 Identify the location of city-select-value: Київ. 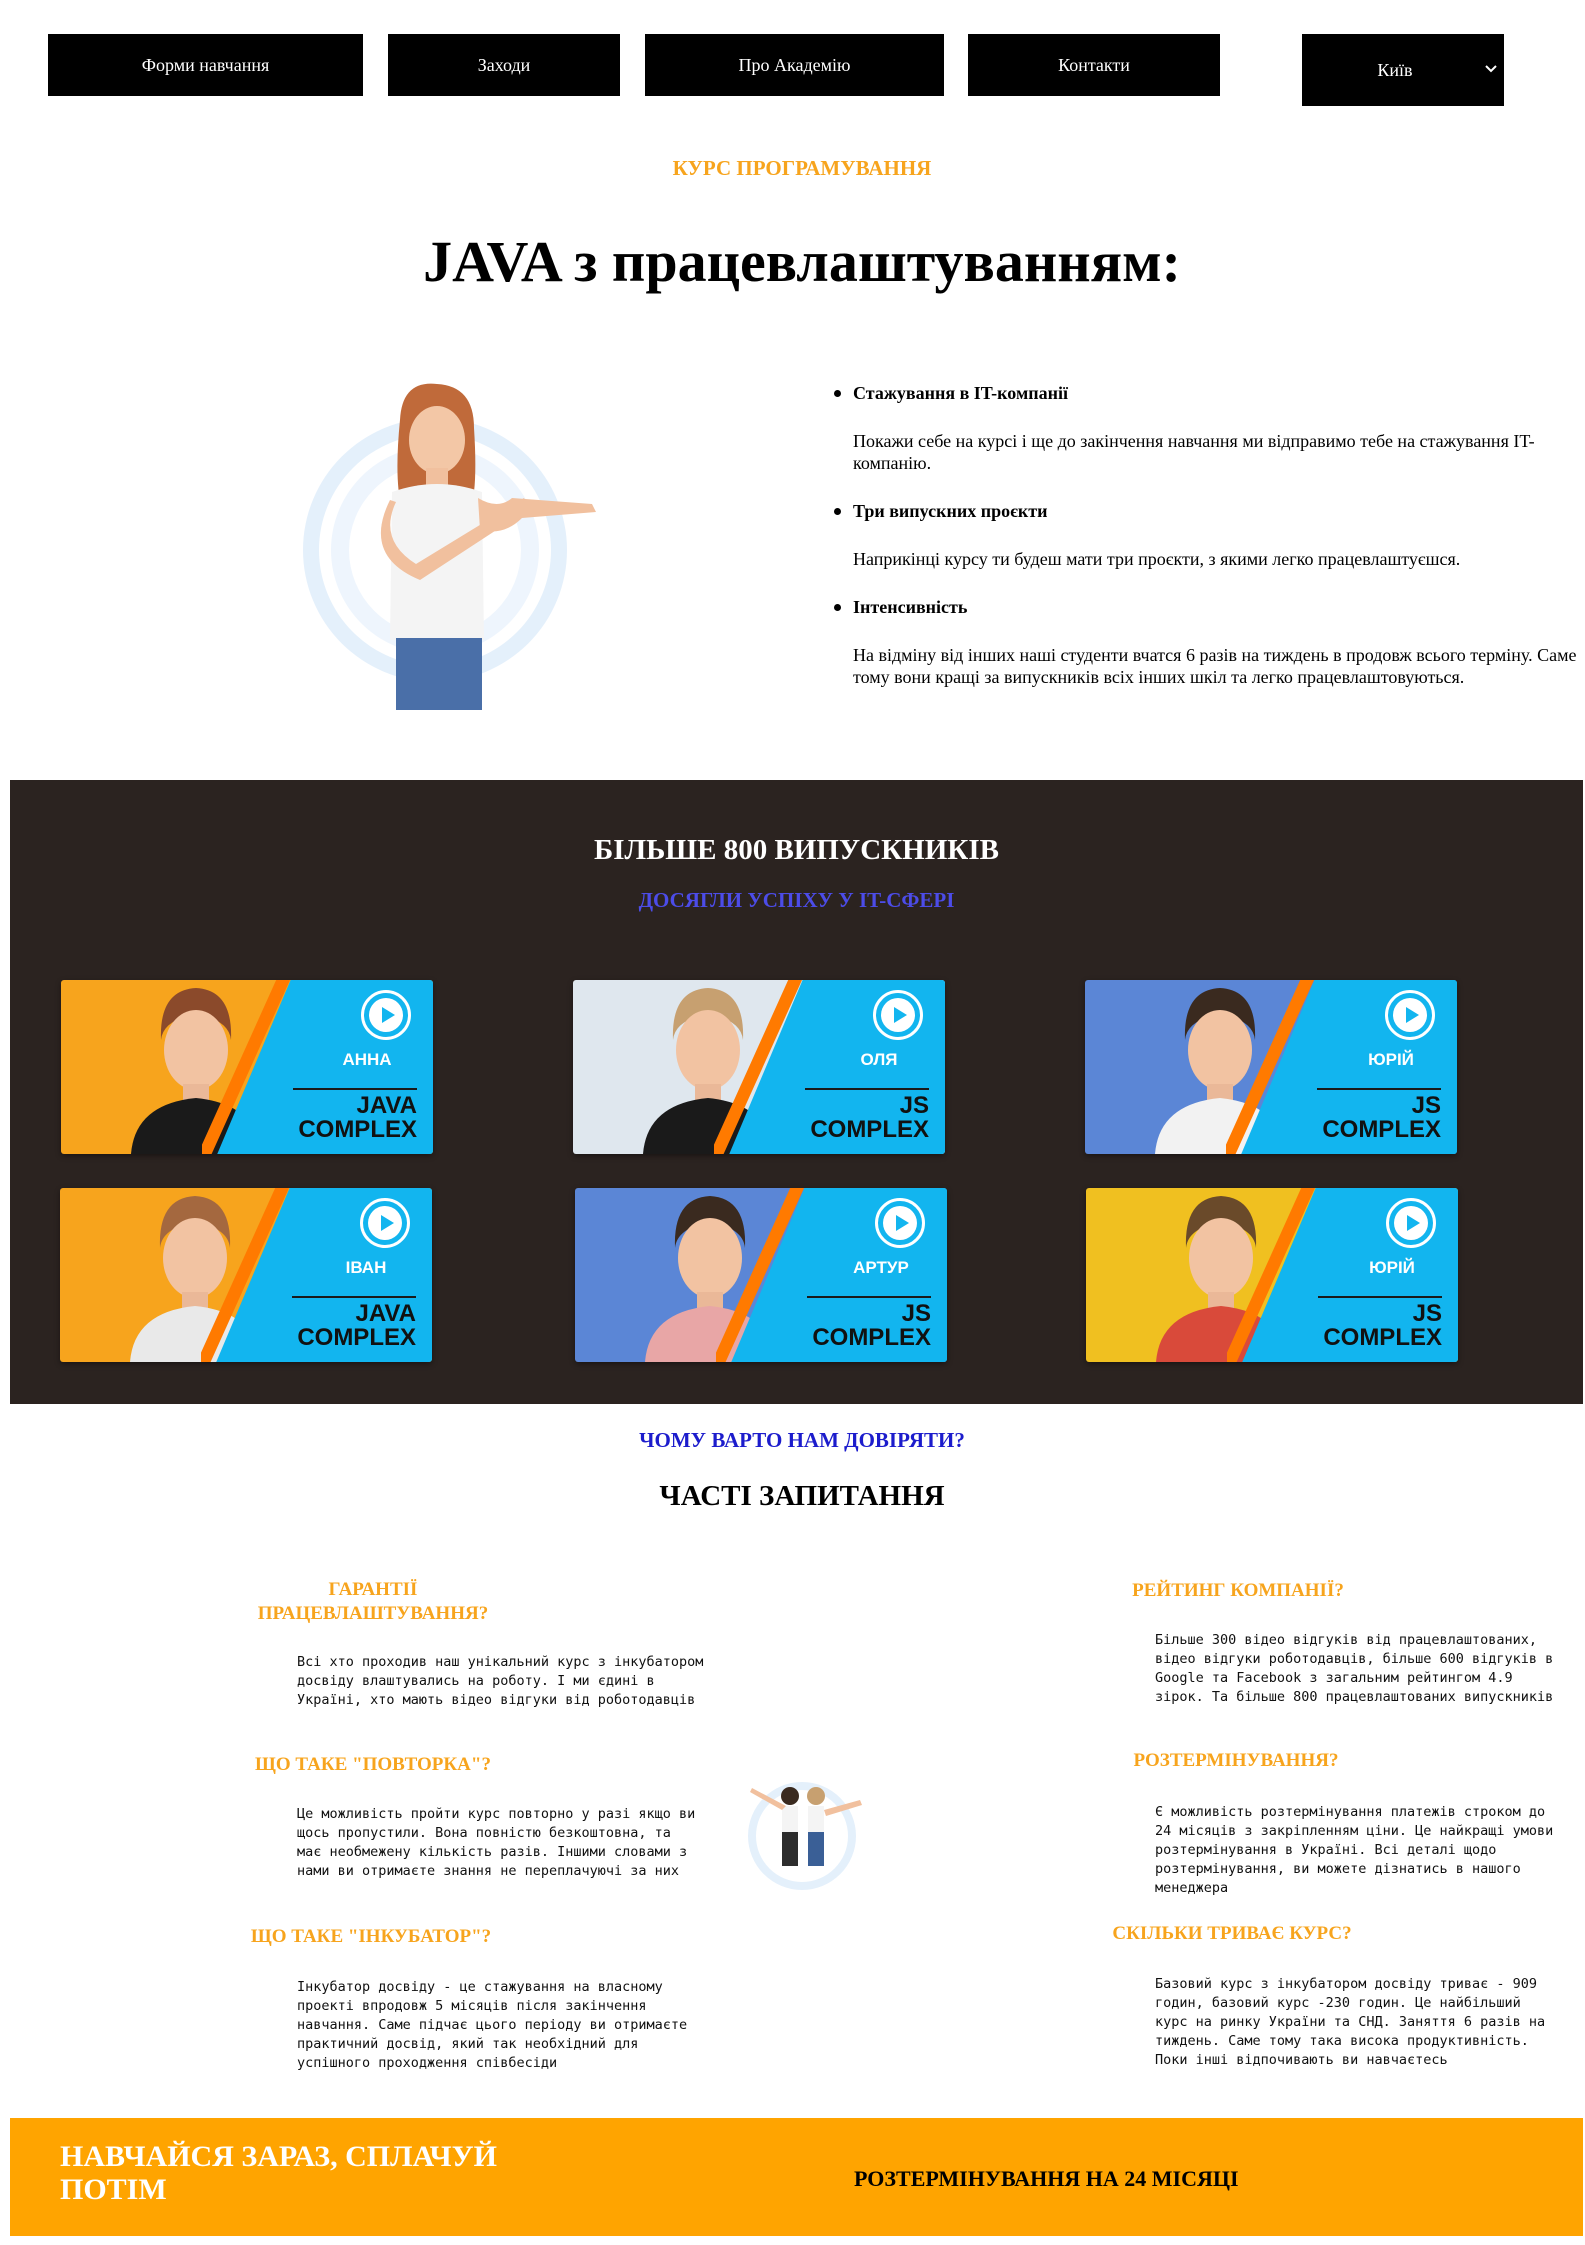
(1395, 69).